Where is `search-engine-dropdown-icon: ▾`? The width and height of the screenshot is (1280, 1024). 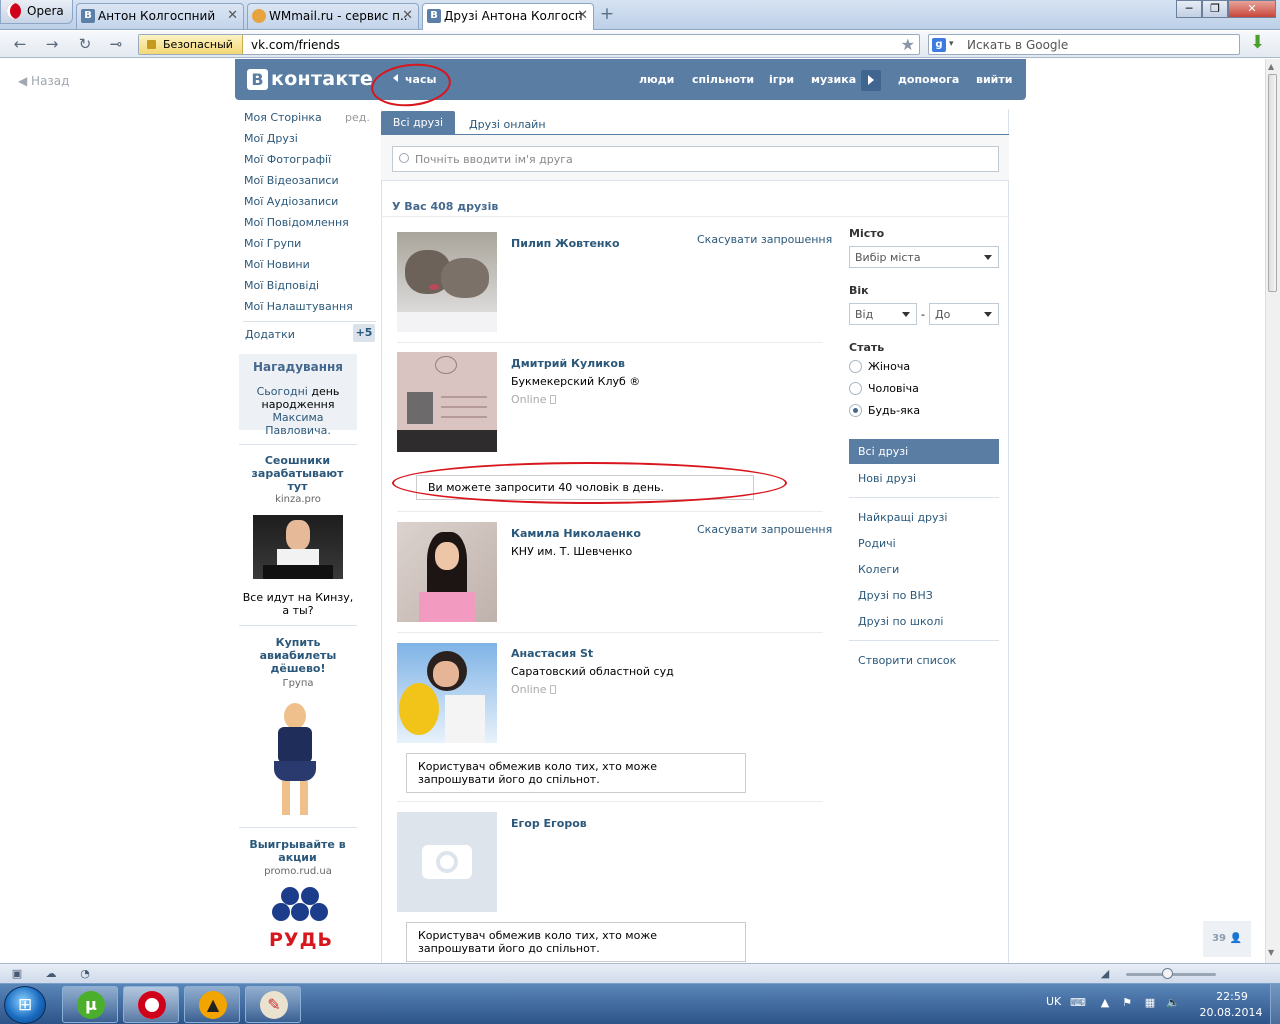
search-engine-dropdown-icon: ▾ is located at coordinates (951, 44).